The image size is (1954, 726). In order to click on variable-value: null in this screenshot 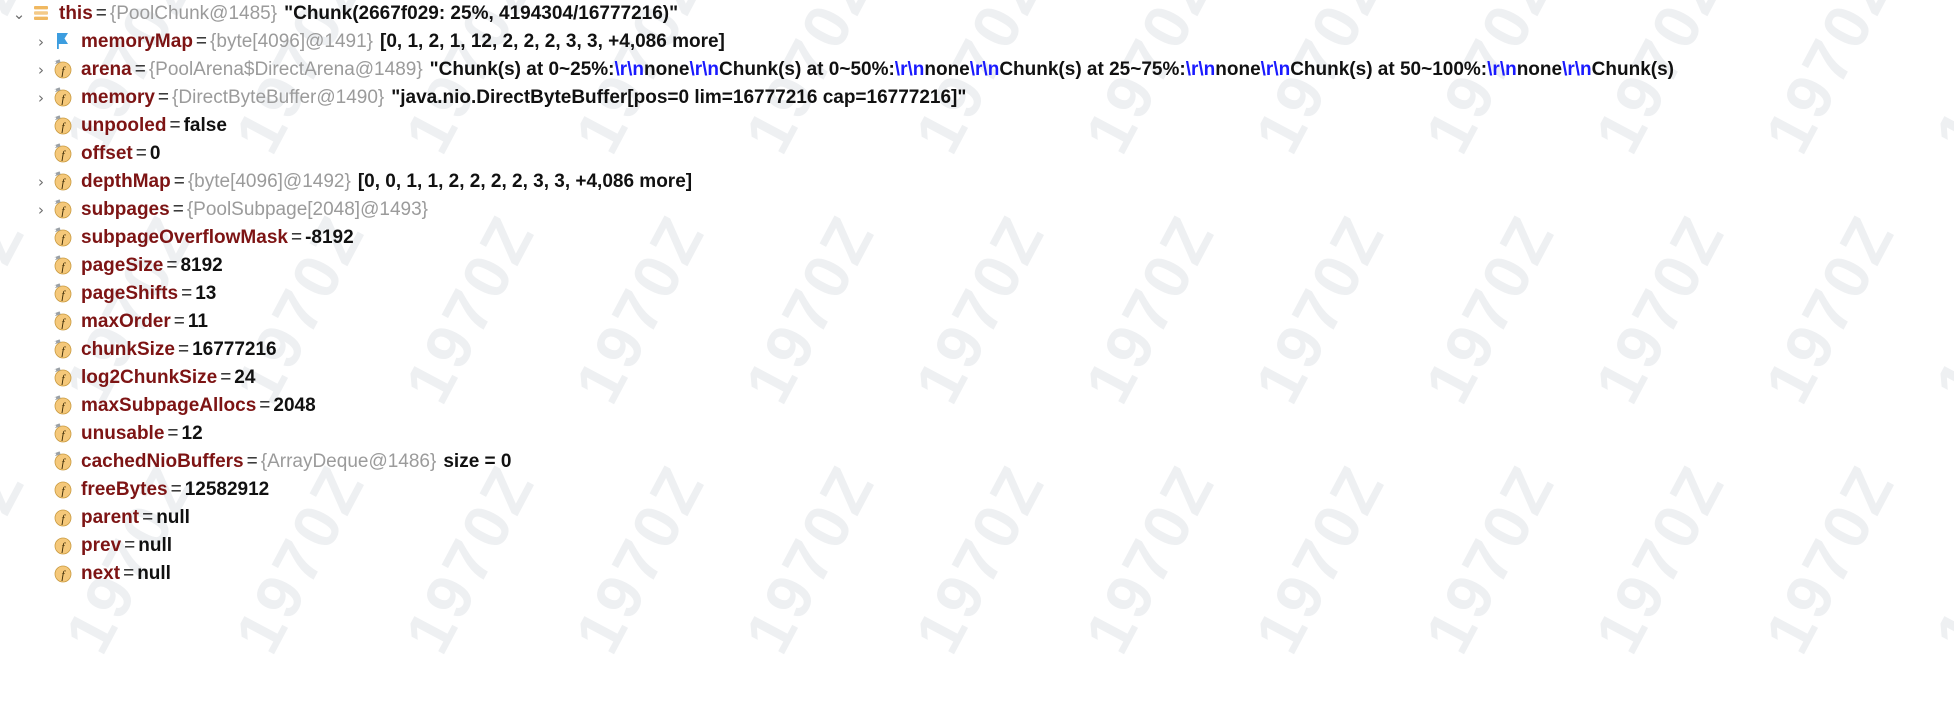, I will do `click(173, 518)`.